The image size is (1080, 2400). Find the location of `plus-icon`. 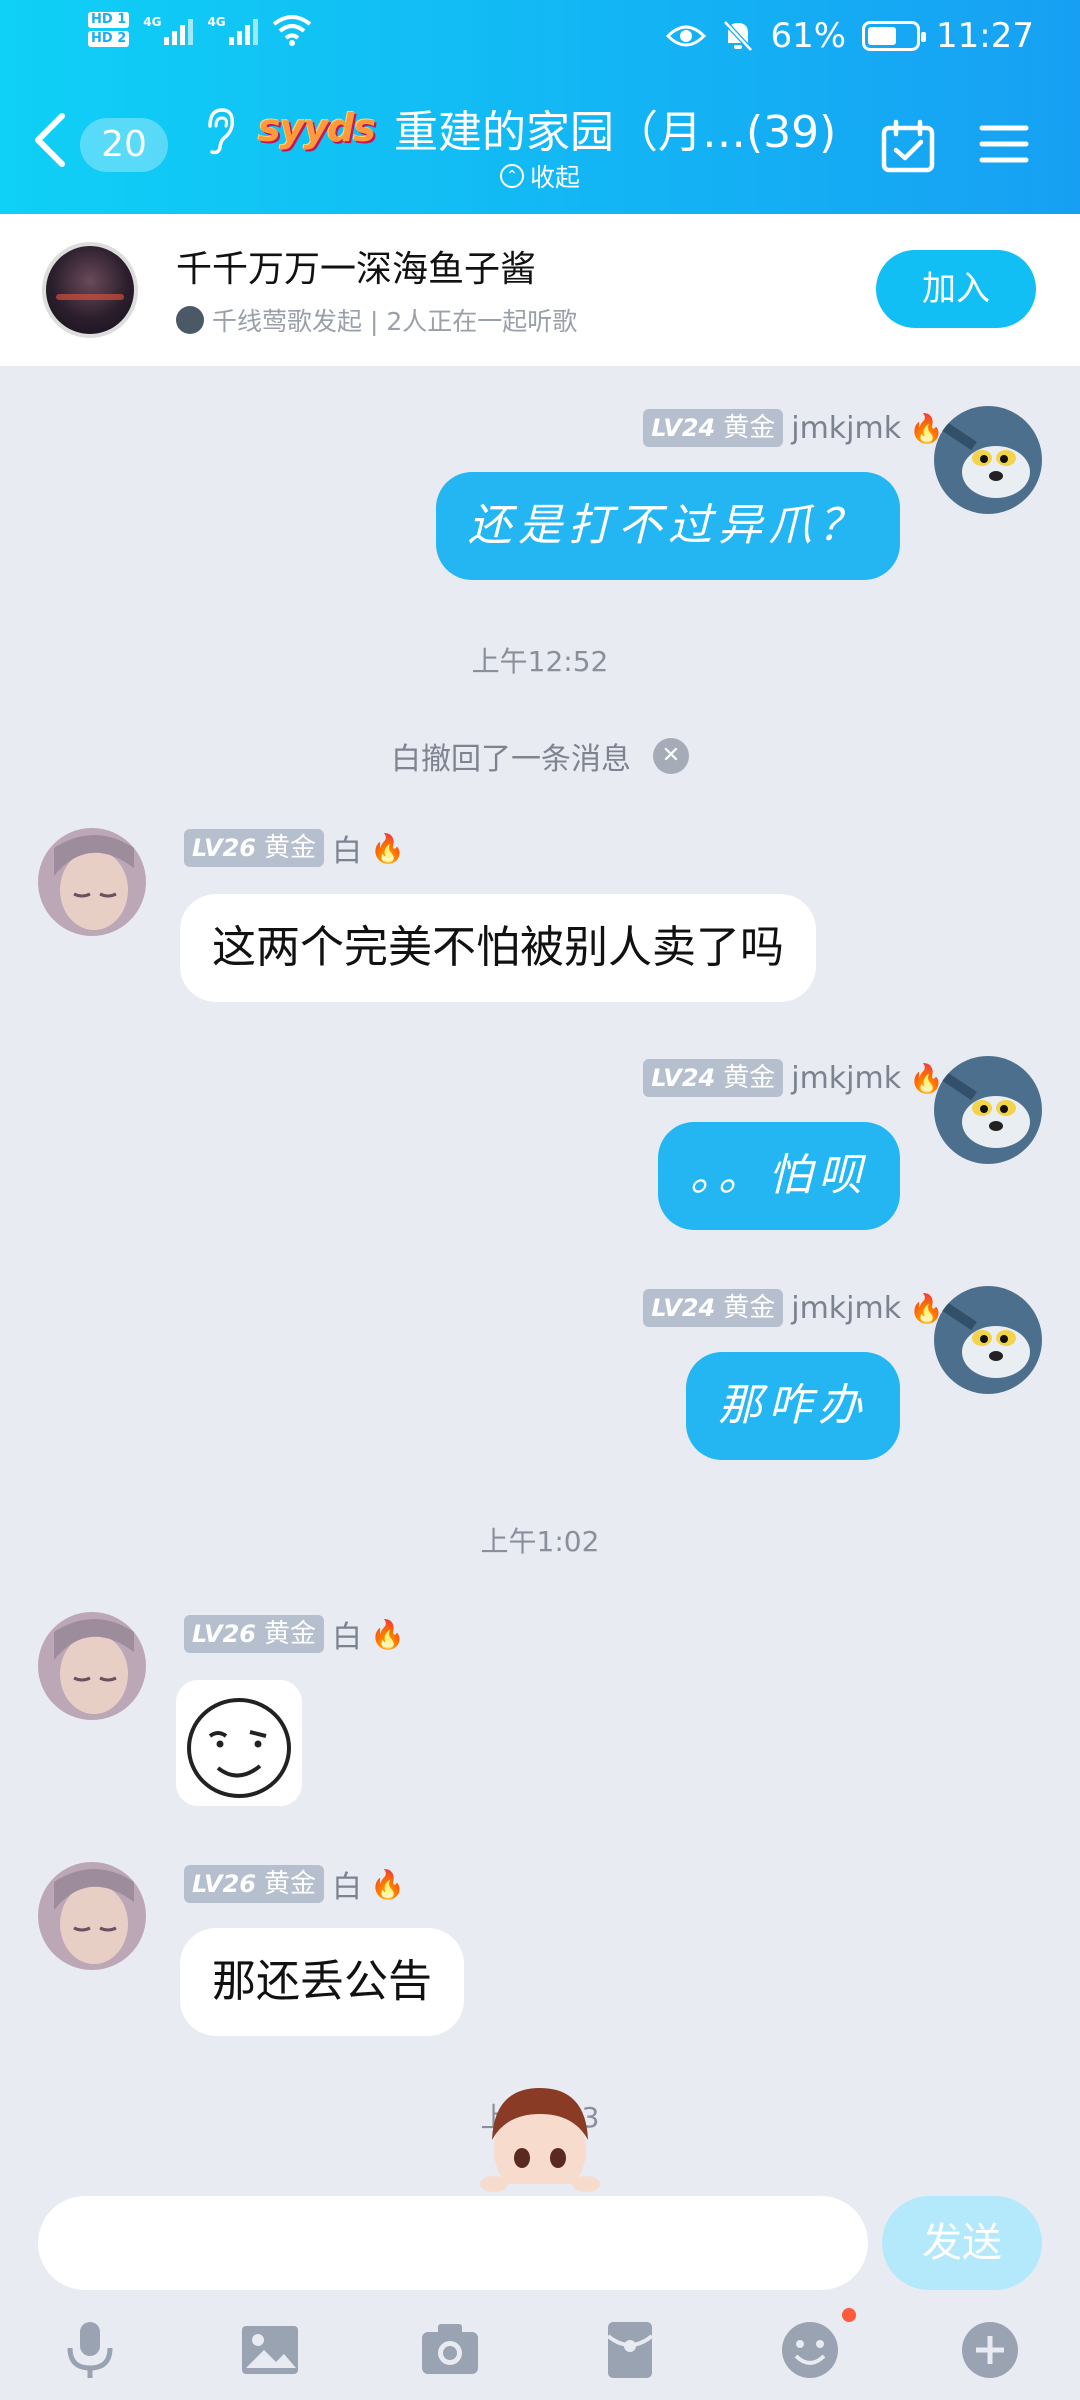

plus-icon is located at coordinates (990, 2350).